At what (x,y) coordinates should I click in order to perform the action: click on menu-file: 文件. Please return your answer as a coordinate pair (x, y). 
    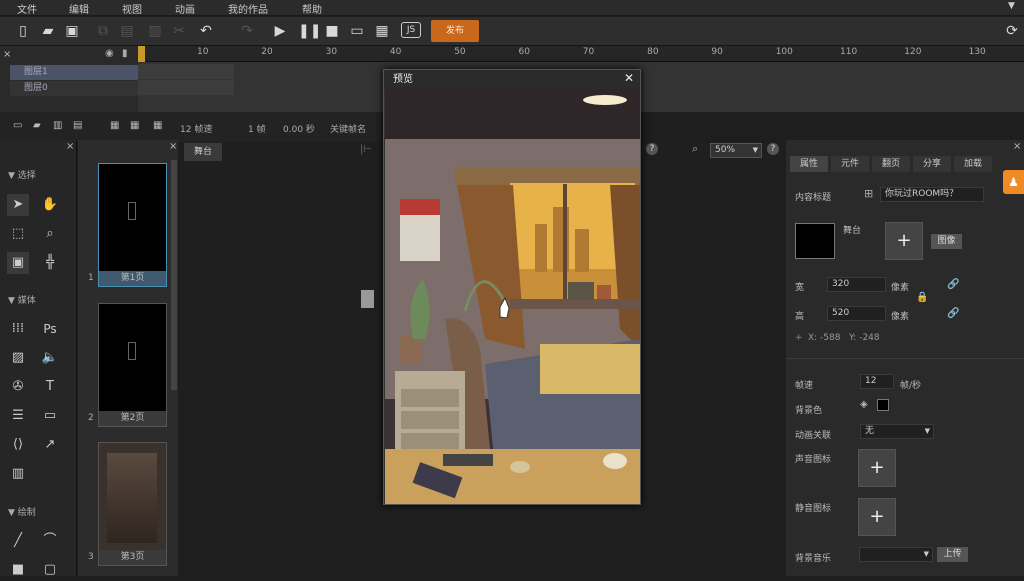
    Looking at the image, I should click on (27, 8).